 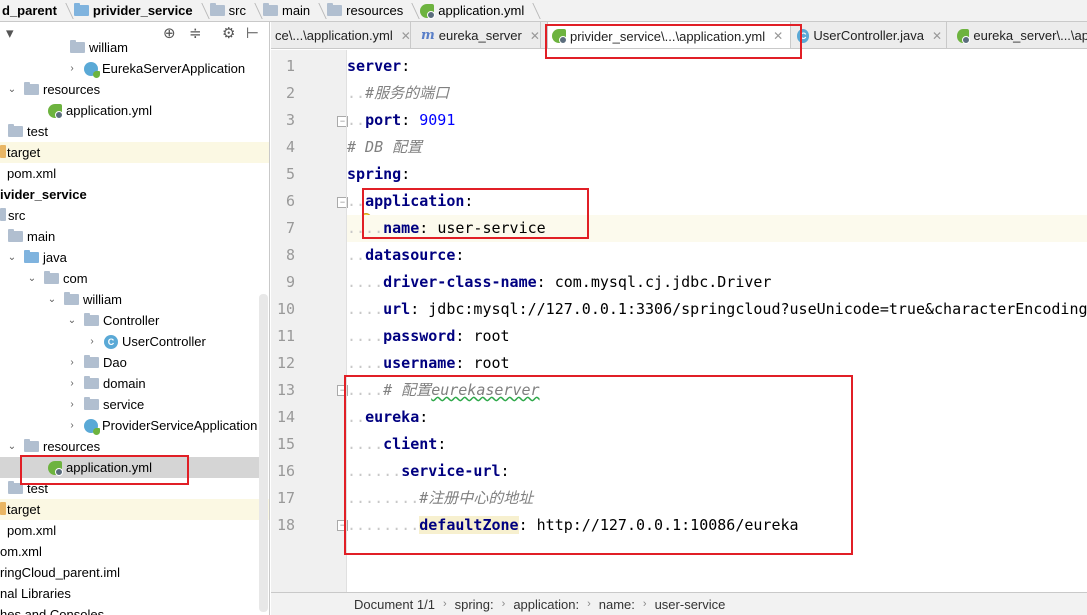 What do you see at coordinates (167, 383) in the screenshot?
I see `tree-item-domain: › domain` at bounding box center [167, 383].